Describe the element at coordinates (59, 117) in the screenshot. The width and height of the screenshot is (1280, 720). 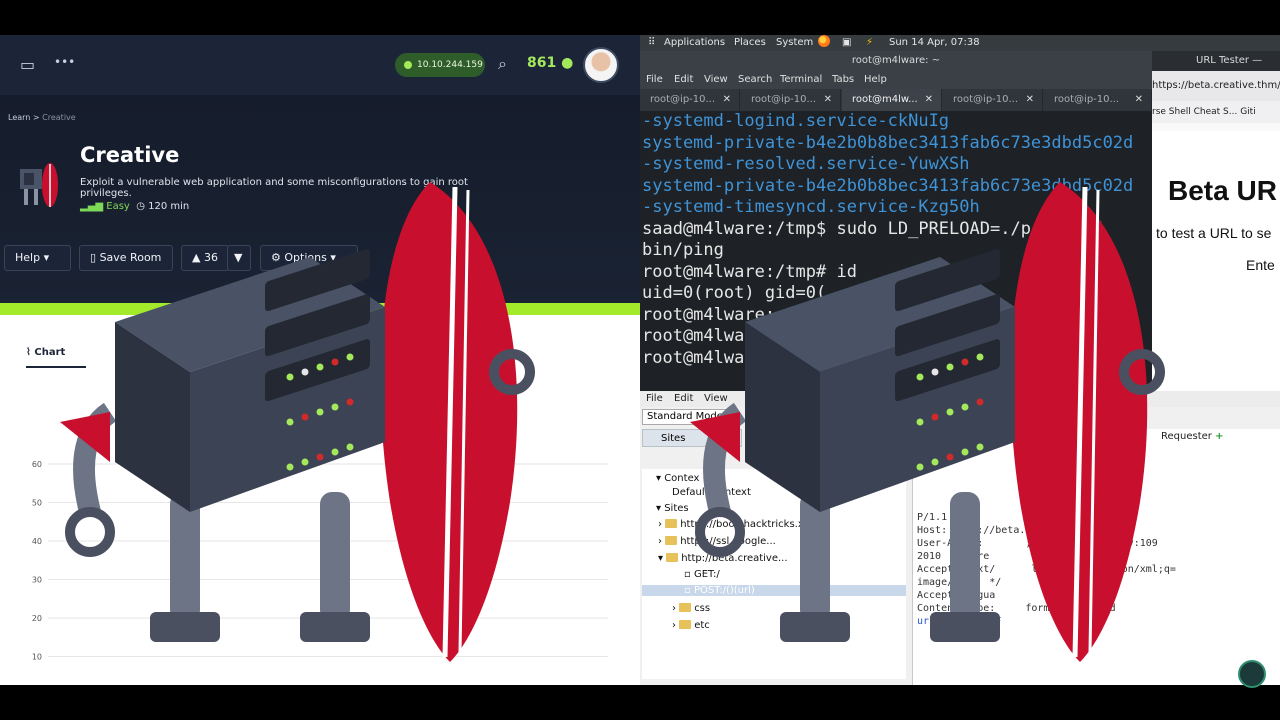
I see `breadcrumb-current: Creative` at that location.